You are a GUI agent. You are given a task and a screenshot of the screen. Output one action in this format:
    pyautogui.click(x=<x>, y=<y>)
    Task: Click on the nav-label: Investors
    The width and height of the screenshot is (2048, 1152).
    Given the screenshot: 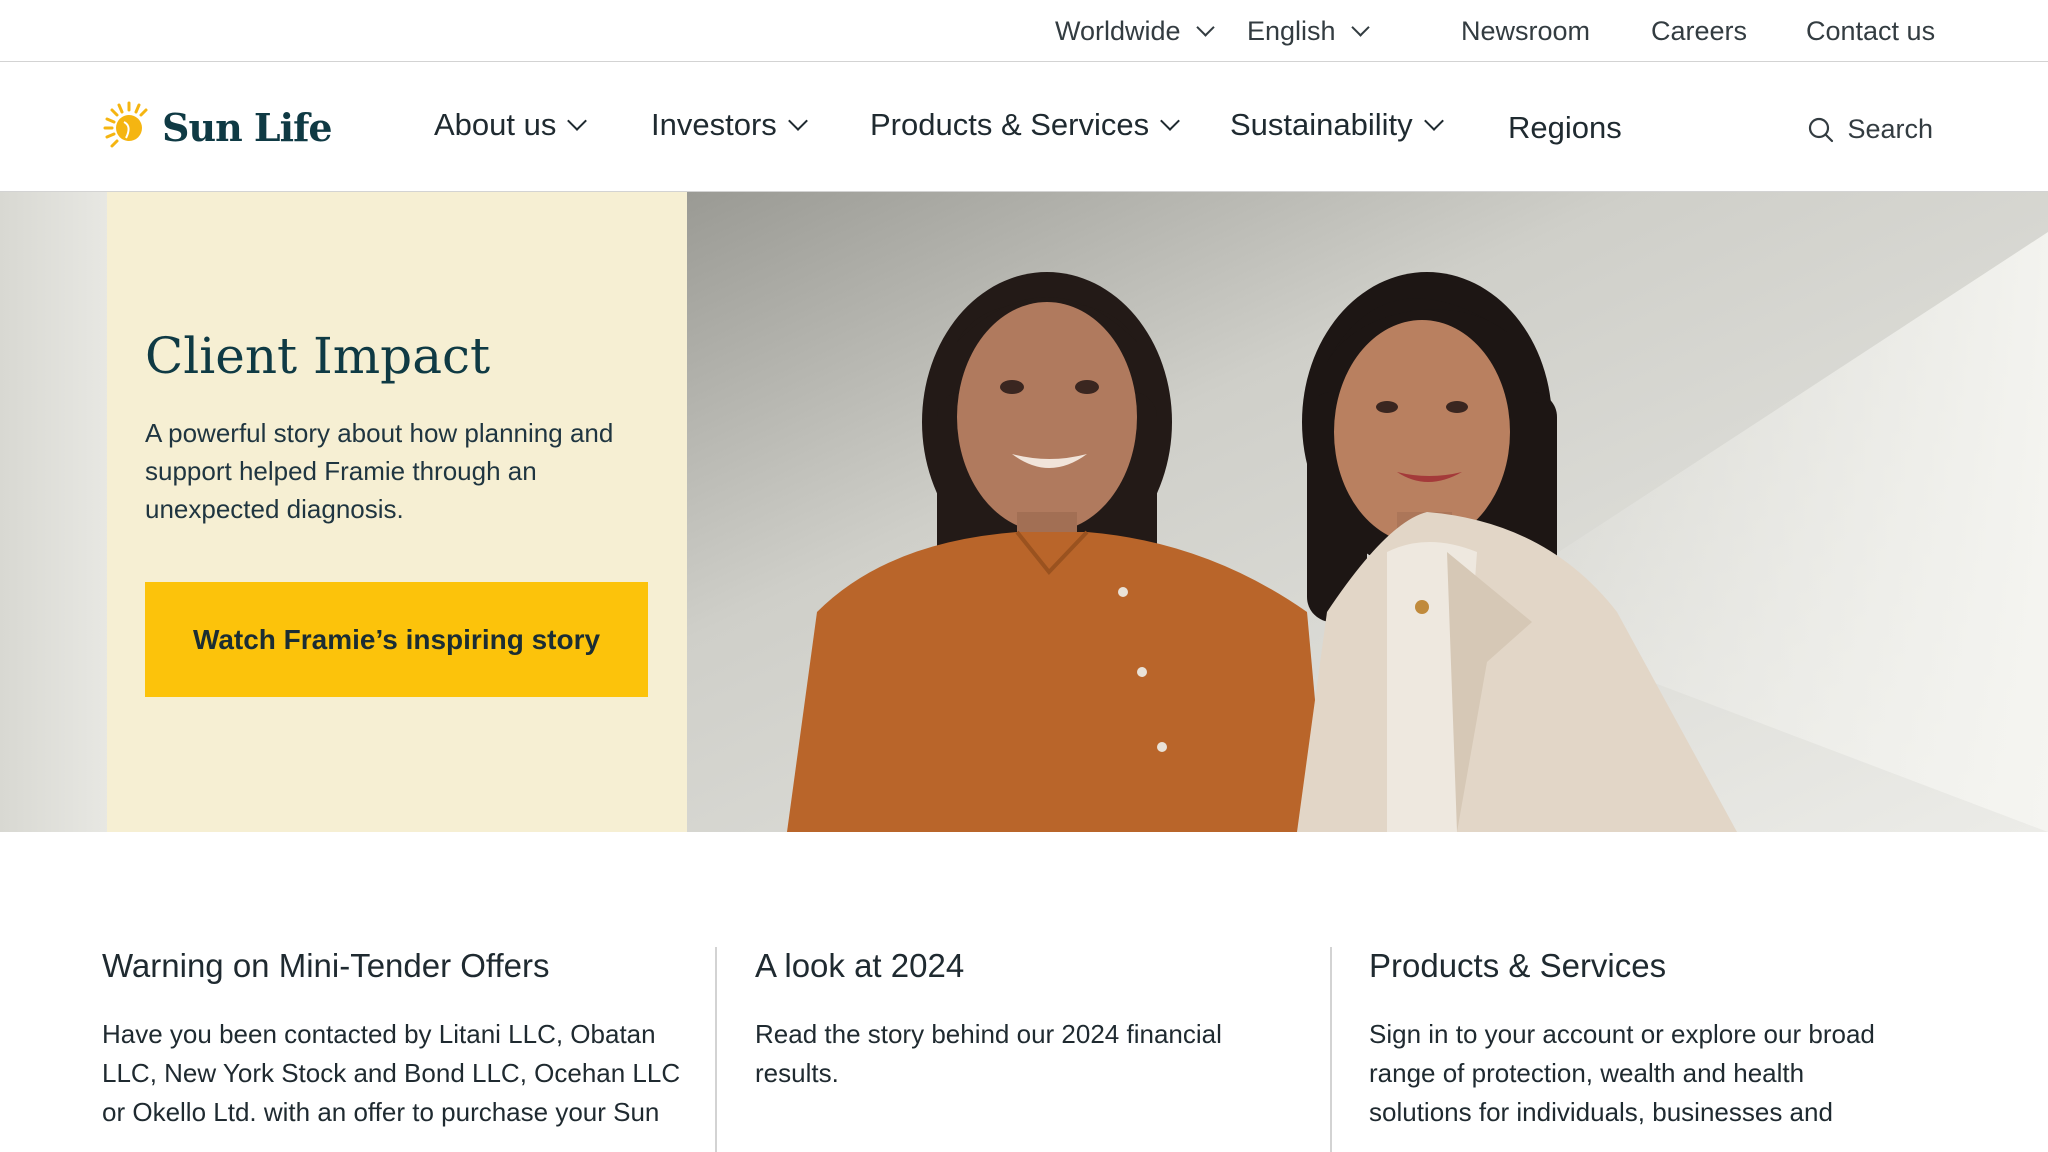 What is the action you would take?
    pyautogui.click(x=714, y=124)
    